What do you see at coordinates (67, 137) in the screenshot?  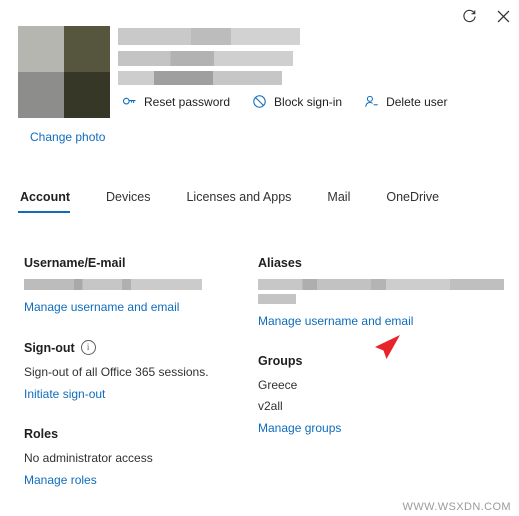 I see `change-photo-link: Change photo` at bounding box center [67, 137].